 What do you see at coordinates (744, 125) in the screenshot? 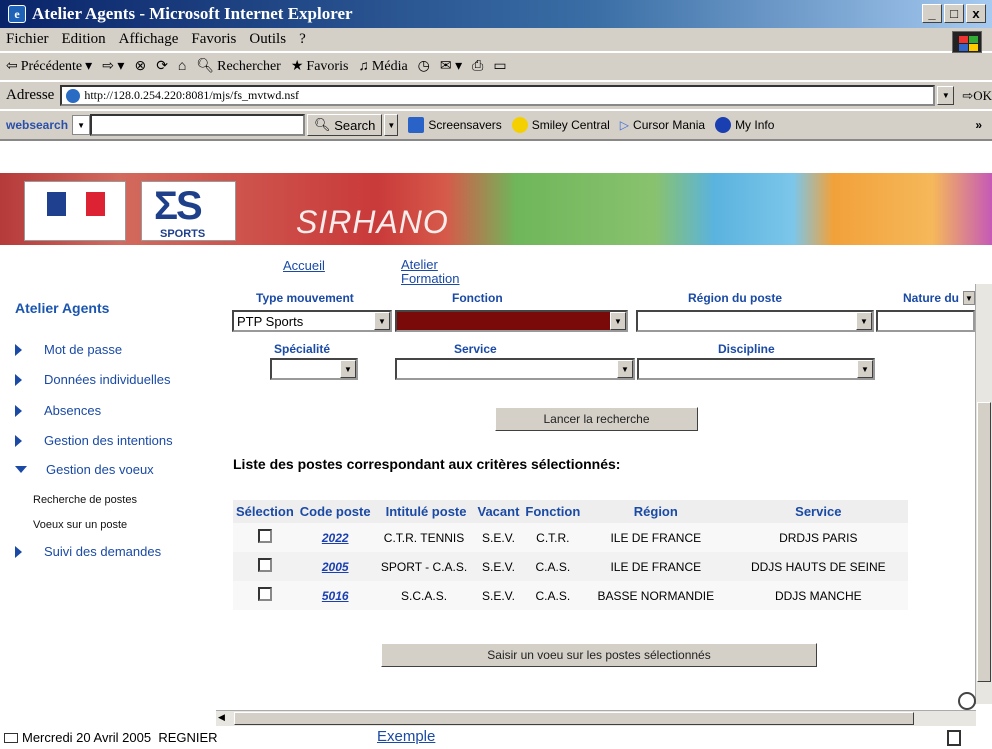
I see `my-info-link: My Info` at bounding box center [744, 125].